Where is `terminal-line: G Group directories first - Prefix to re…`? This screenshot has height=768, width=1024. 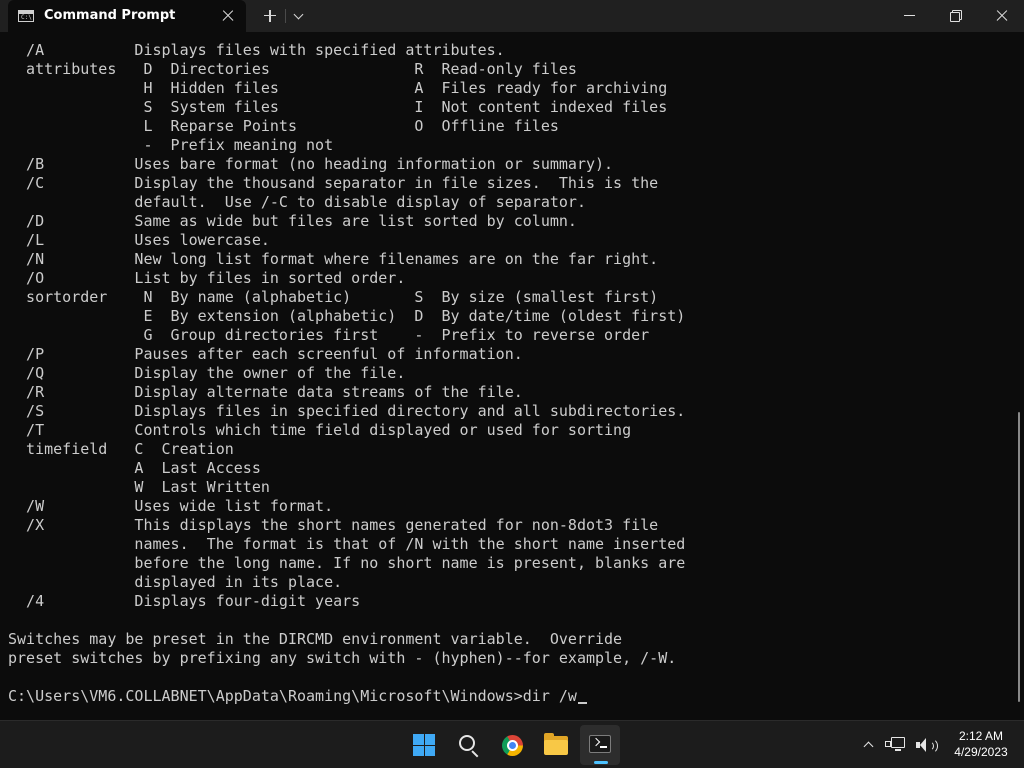 terminal-line: G Group directories first - Prefix to re… is located at coordinates (329, 335).